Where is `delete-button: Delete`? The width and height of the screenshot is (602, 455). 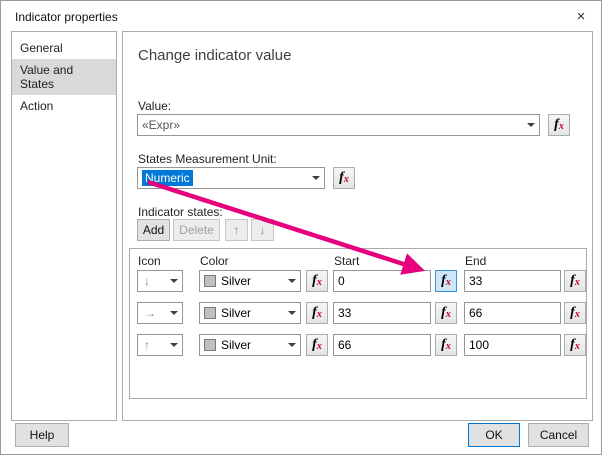 delete-button: Delete is located at coordinates (196, 230).